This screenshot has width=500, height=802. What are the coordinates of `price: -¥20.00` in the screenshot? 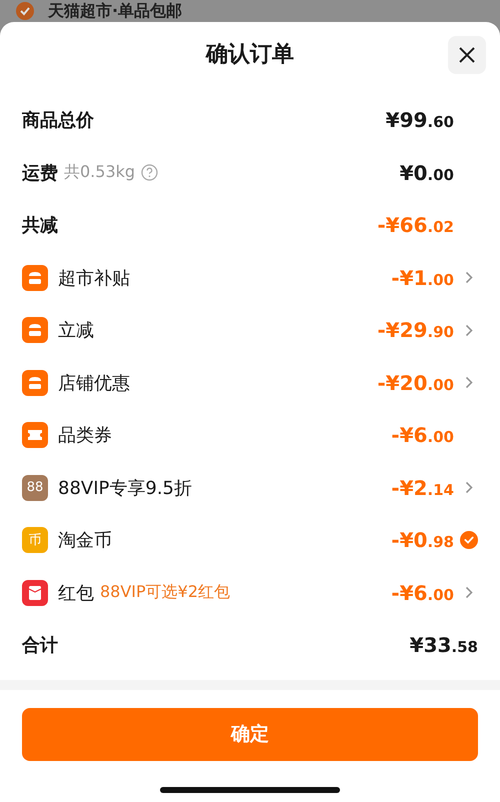 It's located at (415, 382).